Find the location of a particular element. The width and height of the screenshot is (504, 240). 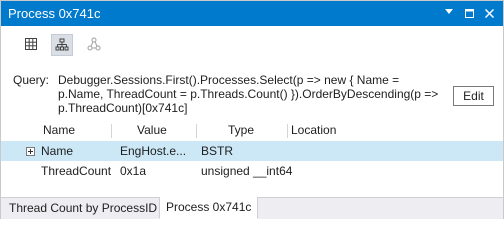

expand-icon is located at coordinates (30, 151).